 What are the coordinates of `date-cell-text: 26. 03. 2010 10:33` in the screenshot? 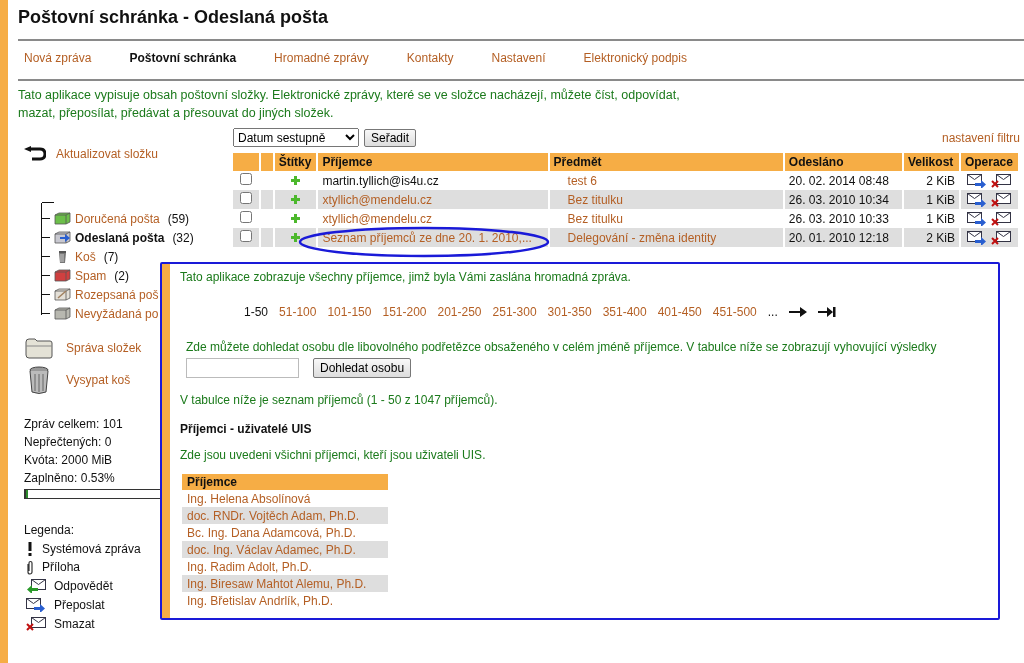 It's located at (838, 219).